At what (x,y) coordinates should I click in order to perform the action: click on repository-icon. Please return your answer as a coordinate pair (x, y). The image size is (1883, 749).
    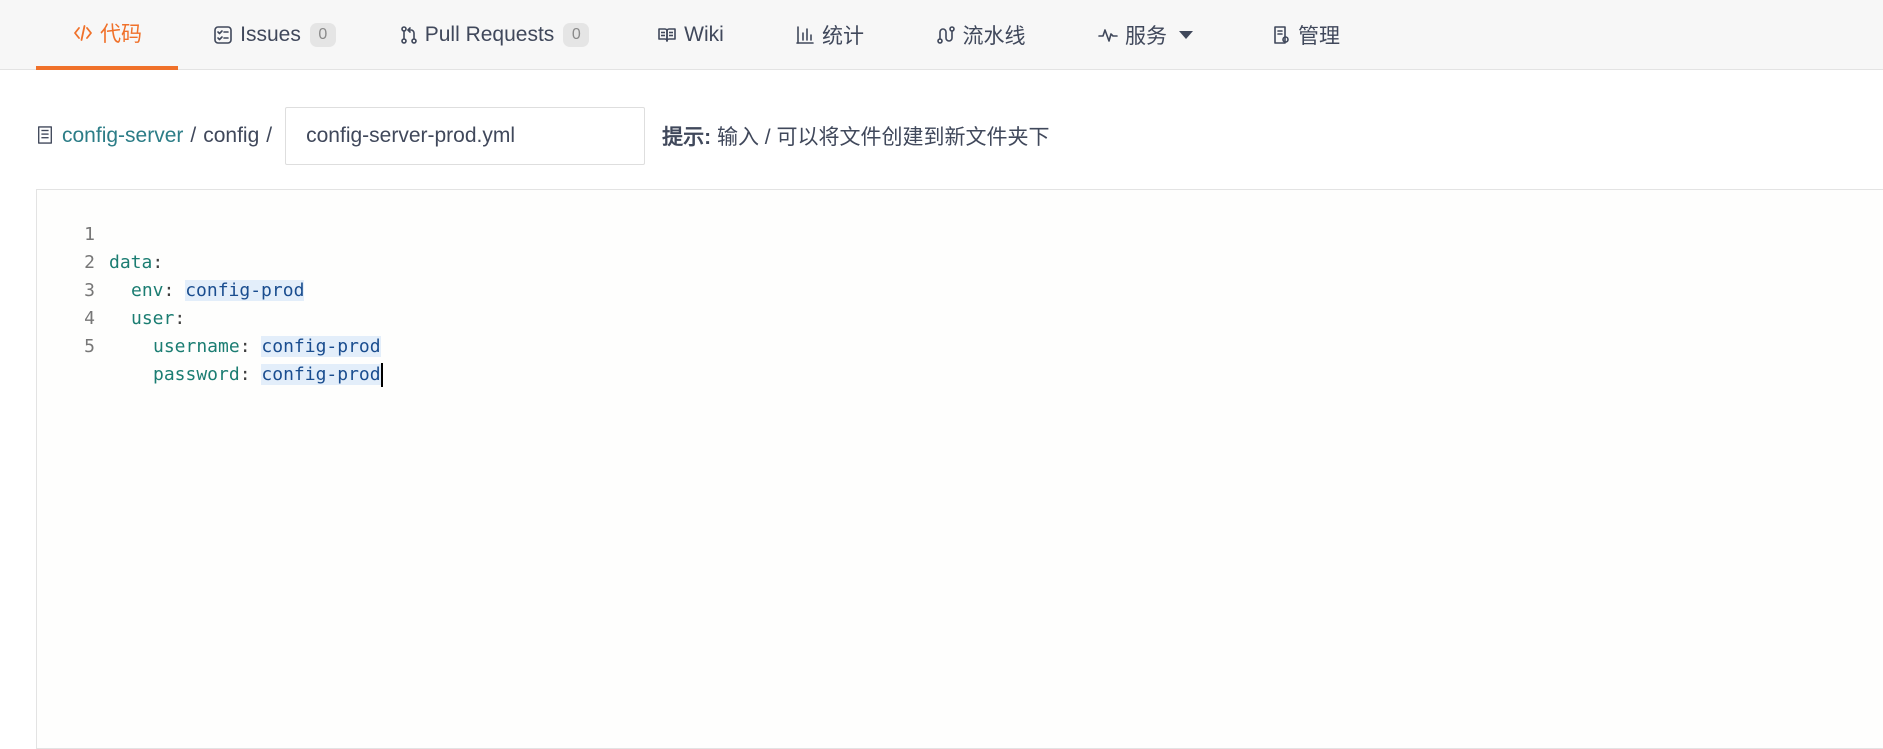
    Looking at the image, I should click on (46, 136).